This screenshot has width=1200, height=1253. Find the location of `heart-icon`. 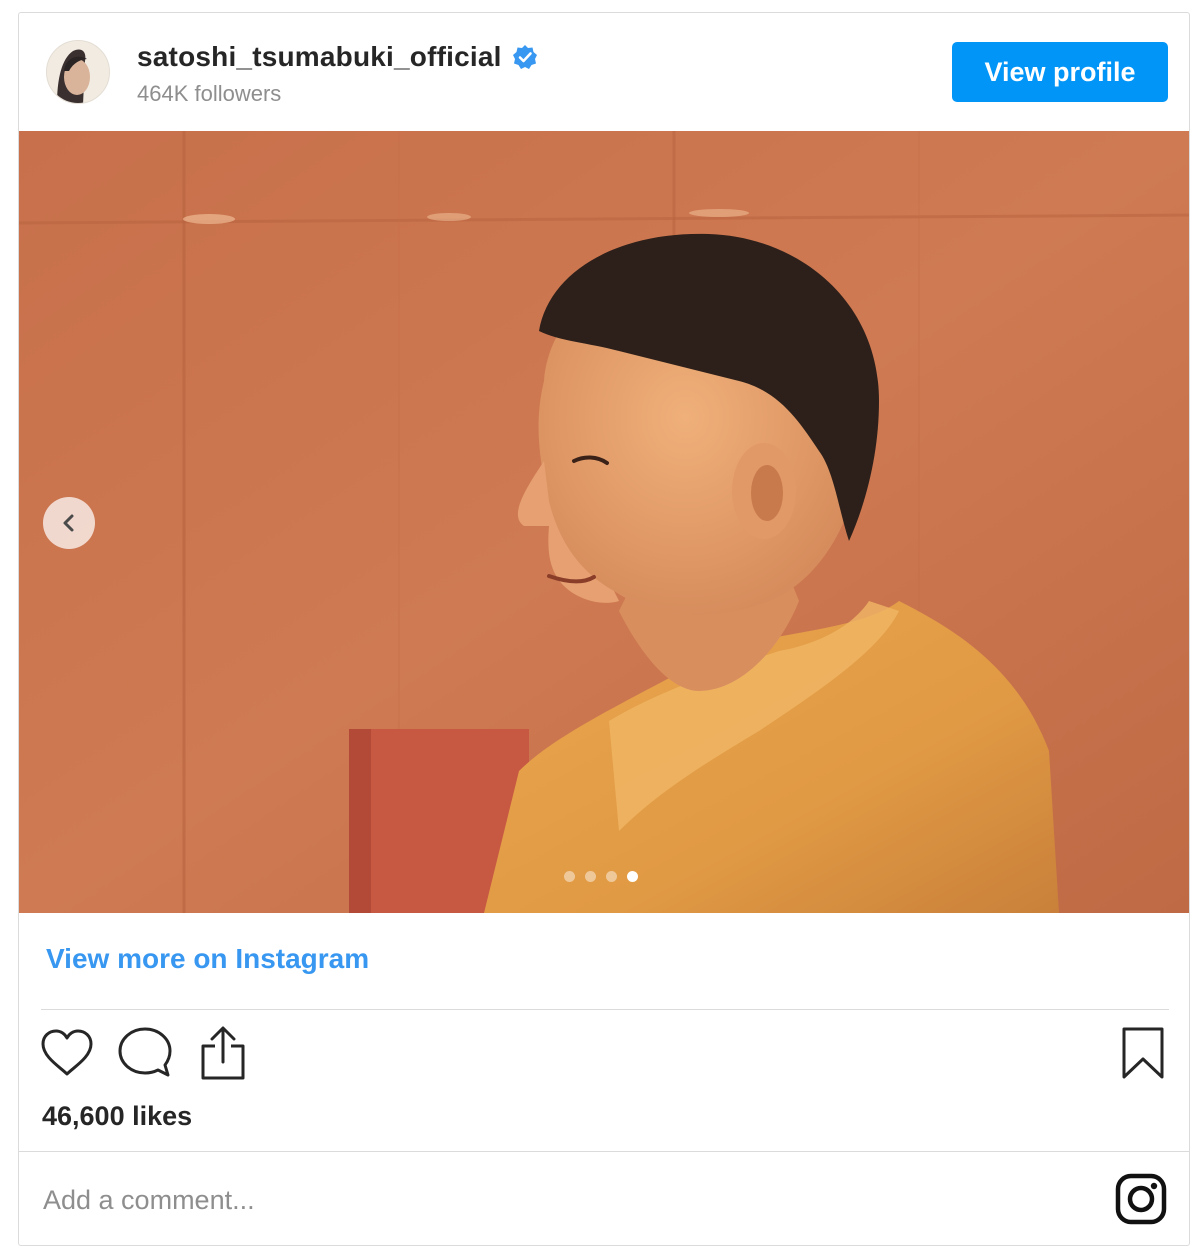

heart-icon is located at coordinates (67, 1052).